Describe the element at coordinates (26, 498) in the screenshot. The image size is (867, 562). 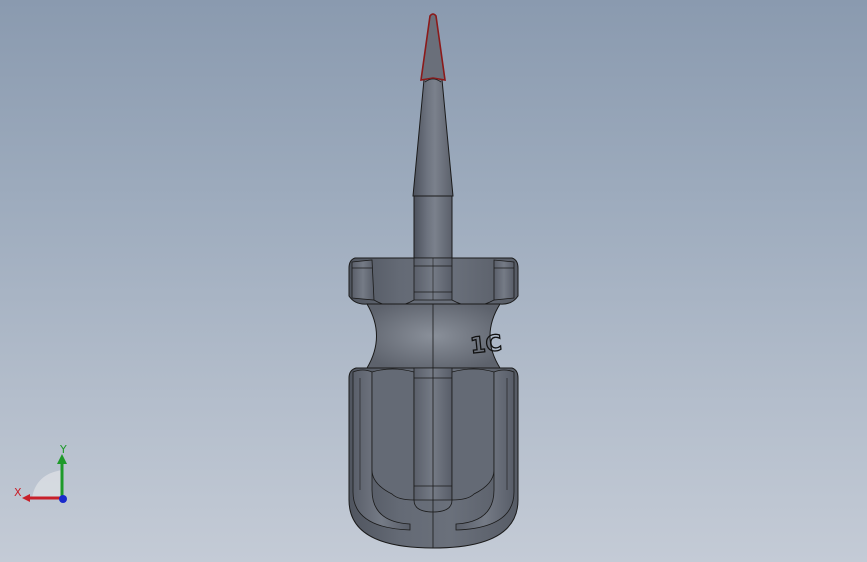
I see `x-axis-arrowhead` at that location.